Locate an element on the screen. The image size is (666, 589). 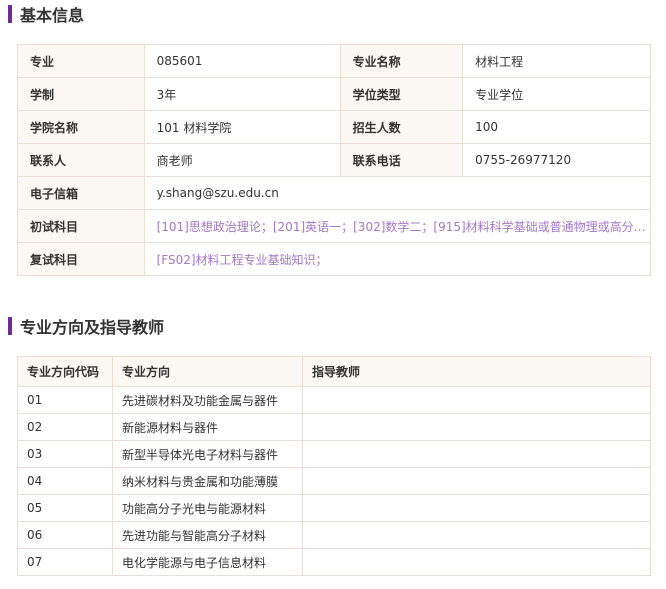
email-value: y.shang@szu.edu.cn is located at coordinates (397, 193).